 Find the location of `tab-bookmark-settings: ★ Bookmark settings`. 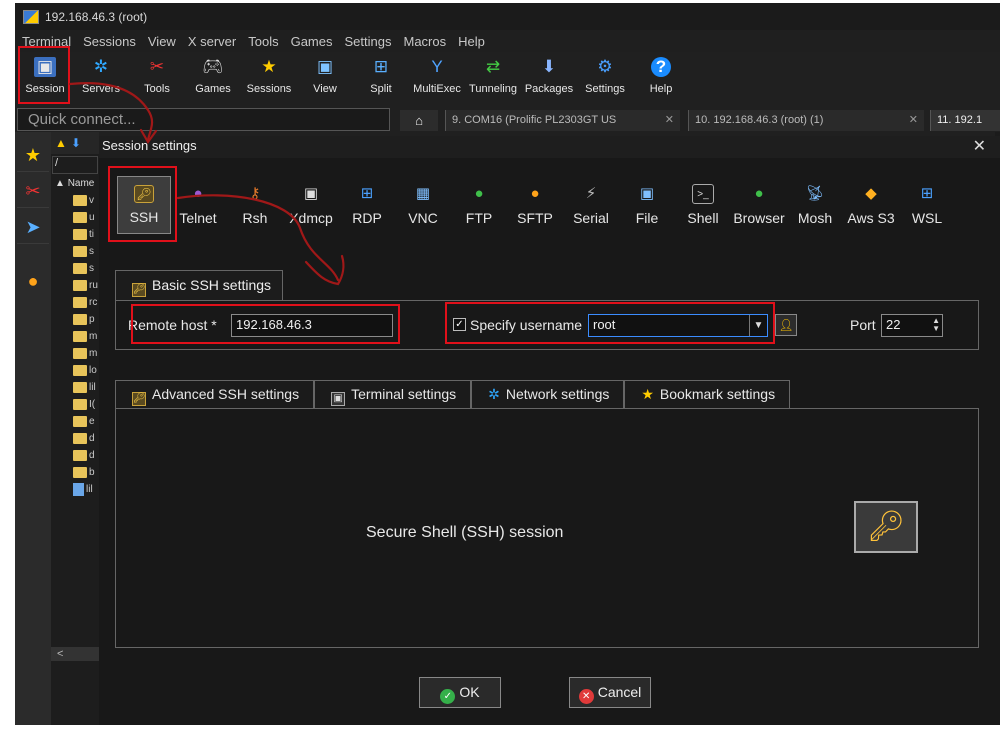

tab-bookmark-settings: ★ Bookmark settings is located at coordinates (707, 394).